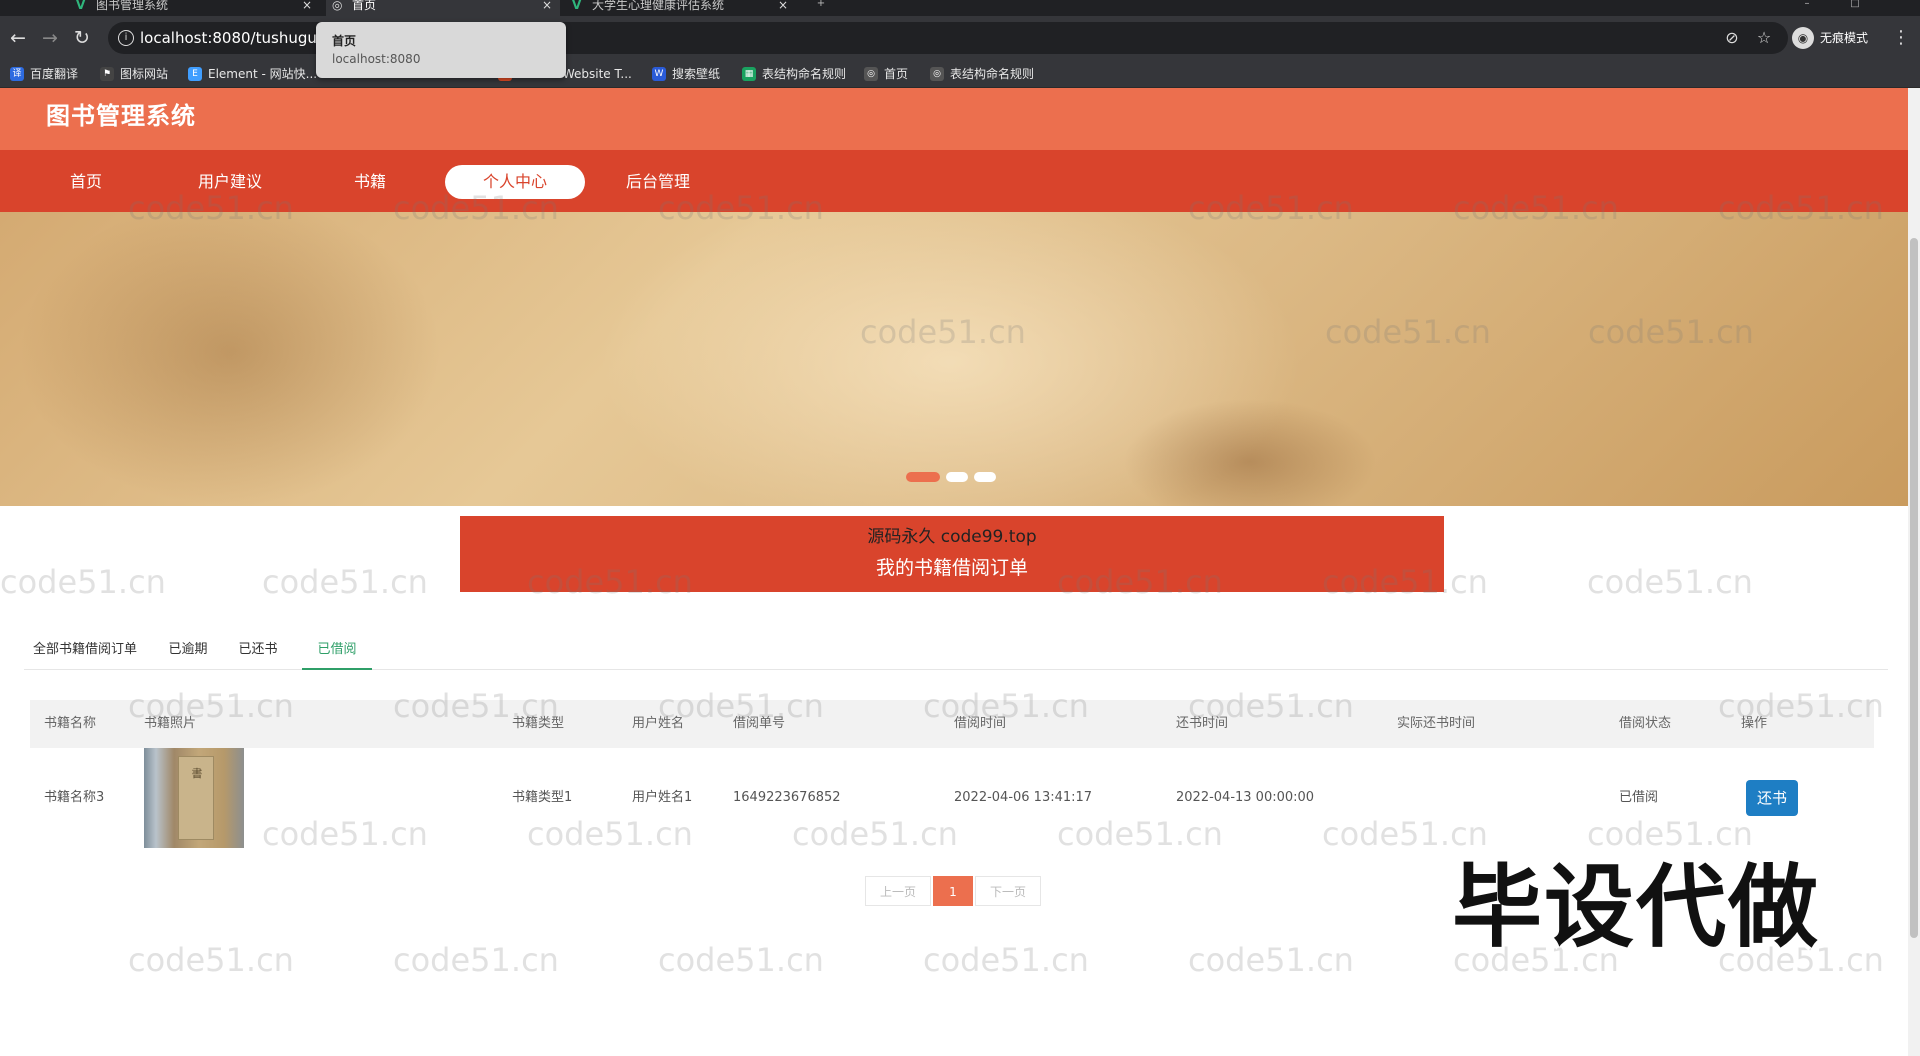 This screenshot has height=1056, width=1920. I want to click on book-name-cell: 书籍名称3, so click(74, 797).